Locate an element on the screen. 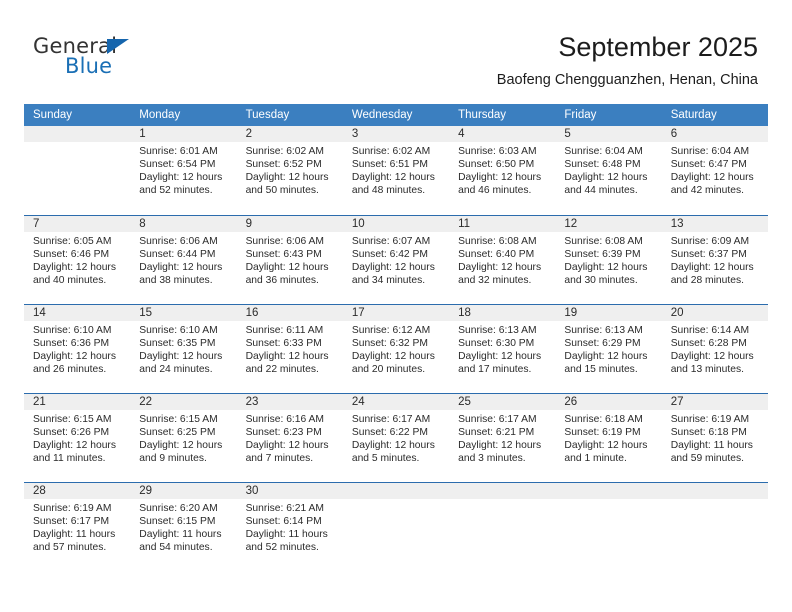  sunset-text: Sunset: 6:36 PM is located at coordinates (71, 343).